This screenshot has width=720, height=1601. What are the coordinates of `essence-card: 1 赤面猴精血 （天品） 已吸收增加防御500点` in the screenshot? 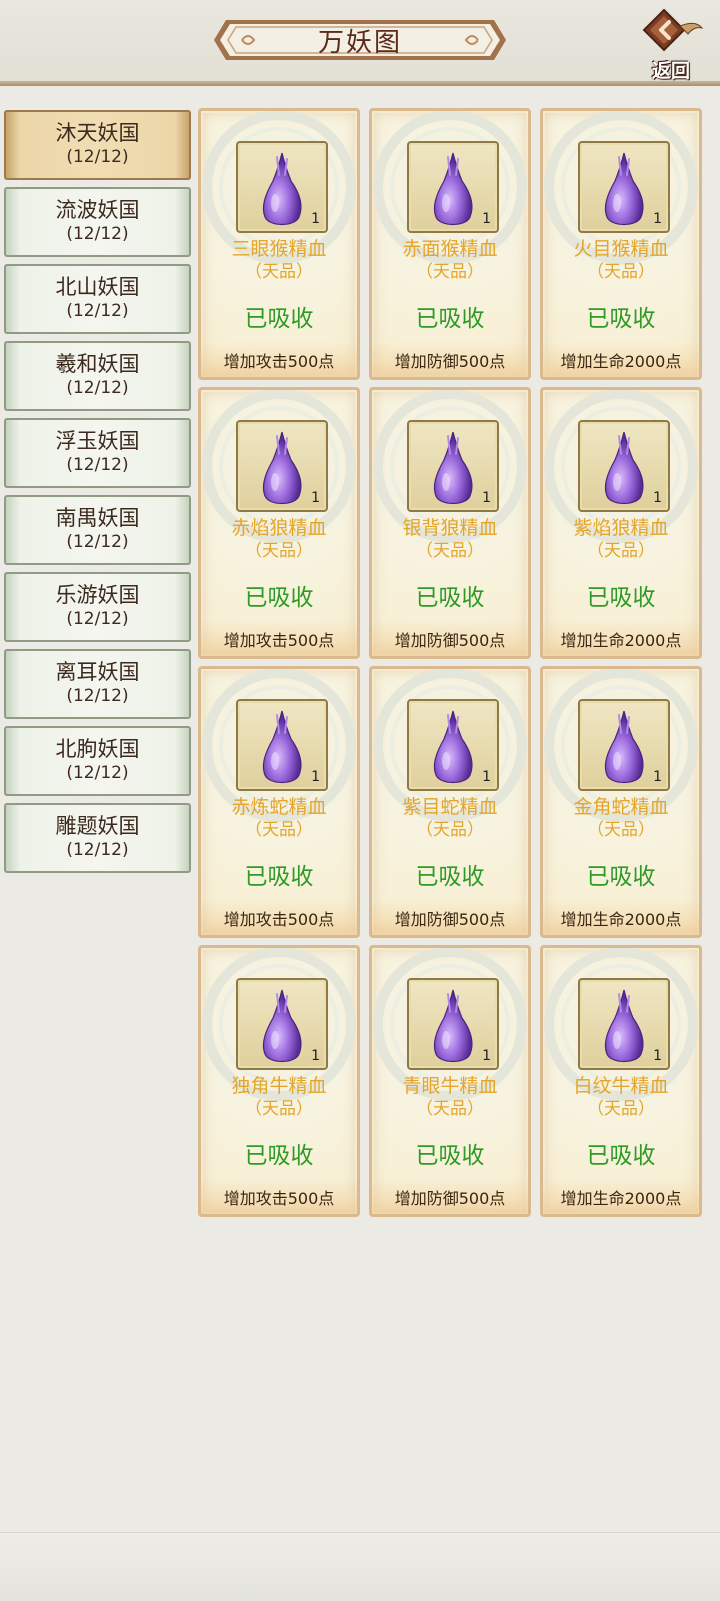 It's located at (450, 244).